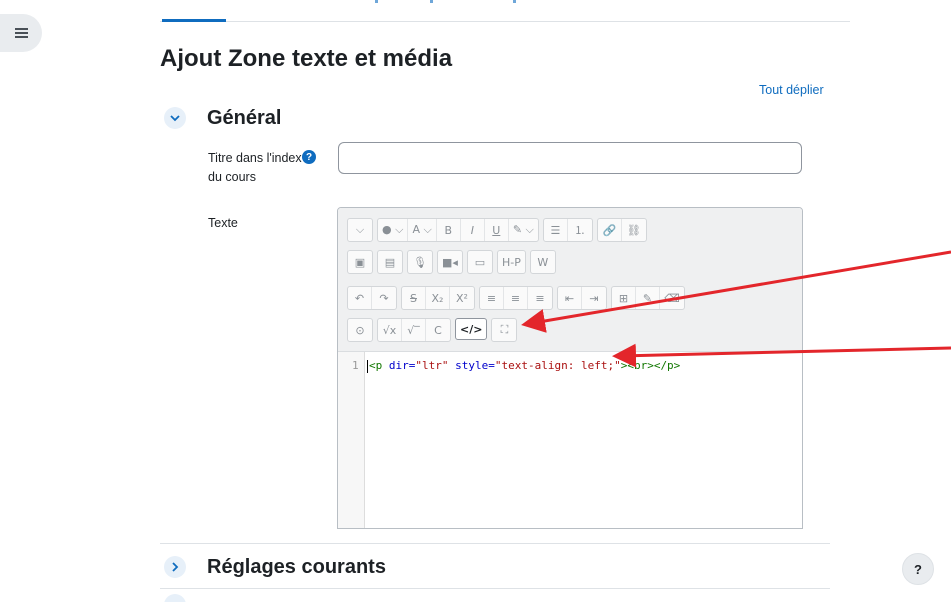  What do you see at coordinates (360, 262) in the screenshot?
I see `image-button: ▣` at bounding box center [360, 262].